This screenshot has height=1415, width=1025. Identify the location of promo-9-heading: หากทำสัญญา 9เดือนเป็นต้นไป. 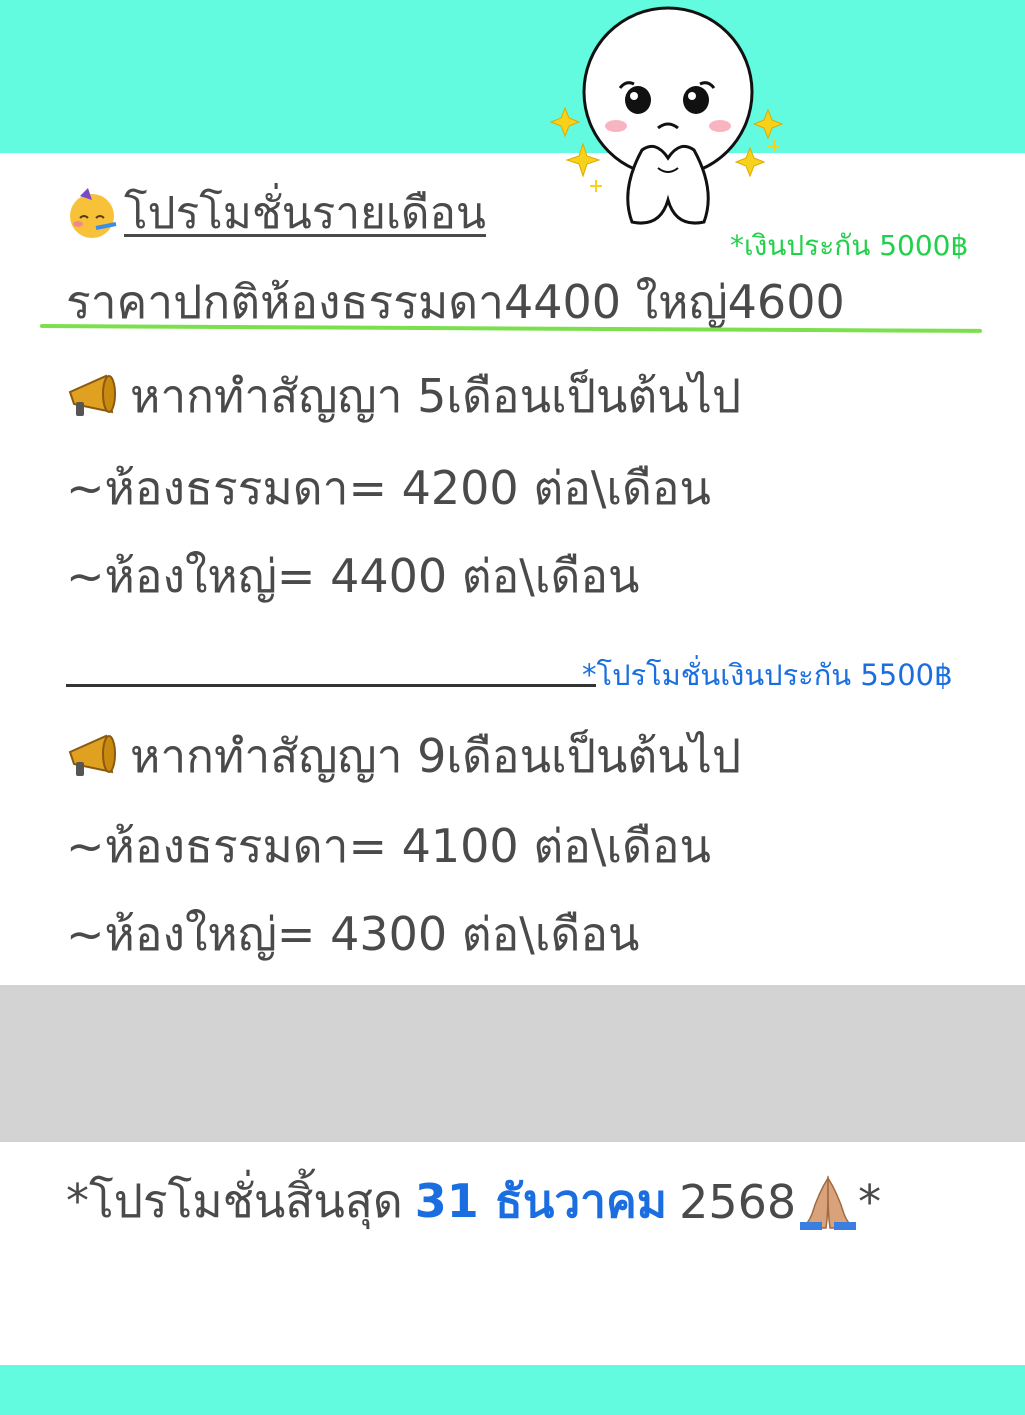
(403, 756).